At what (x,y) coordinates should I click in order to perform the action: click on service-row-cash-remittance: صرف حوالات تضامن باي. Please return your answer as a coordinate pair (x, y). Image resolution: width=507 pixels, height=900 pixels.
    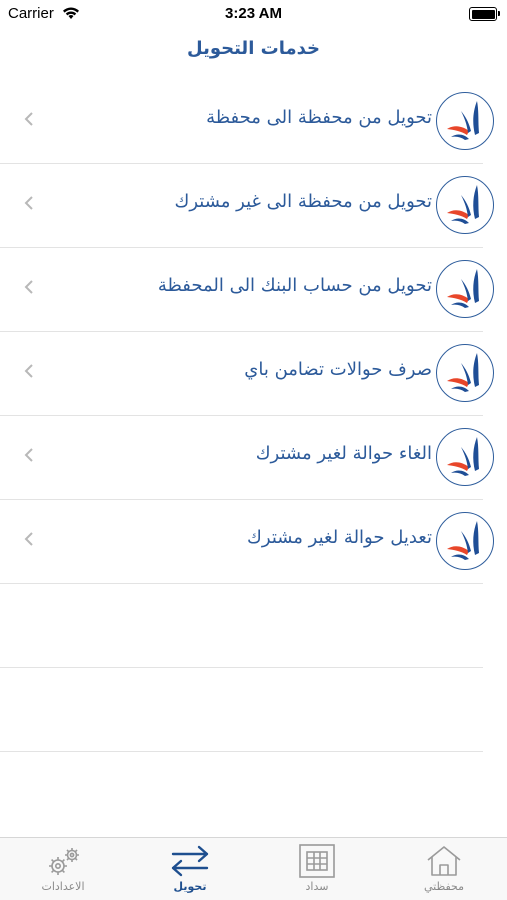
    Looking at the image, I should click on (253, 374).